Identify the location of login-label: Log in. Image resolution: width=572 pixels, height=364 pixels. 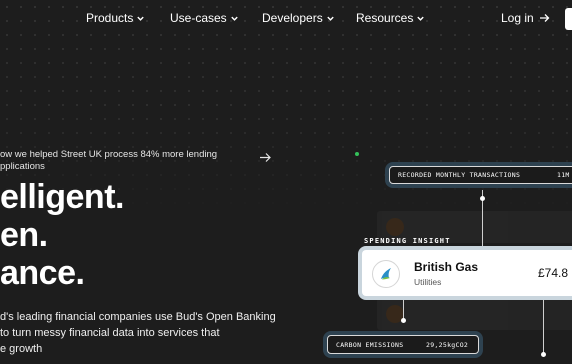
(517, 18).